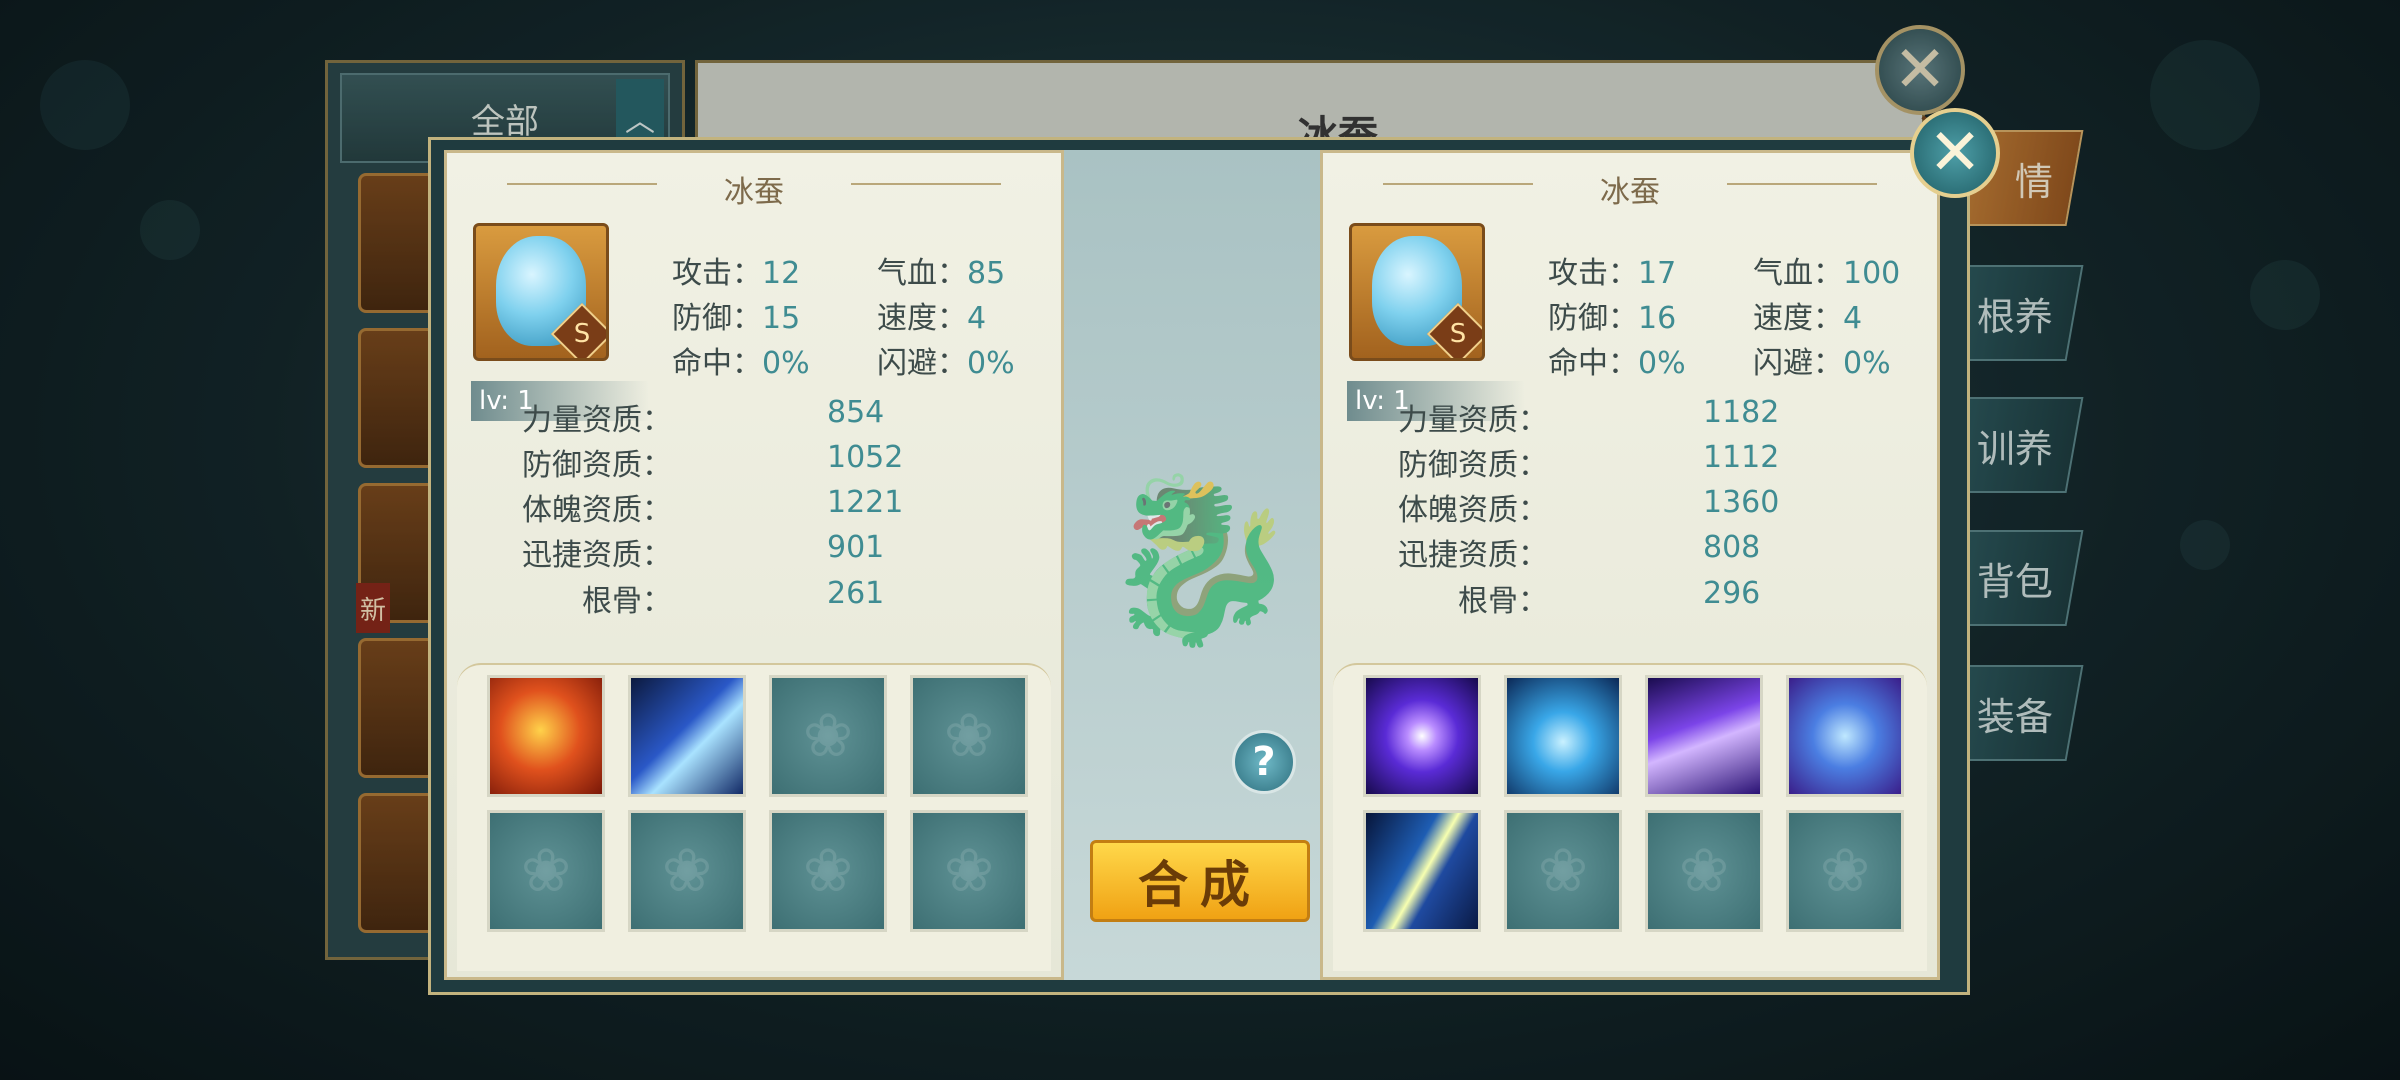  I want to click on shield-skill-icon, so click(1845, 736).